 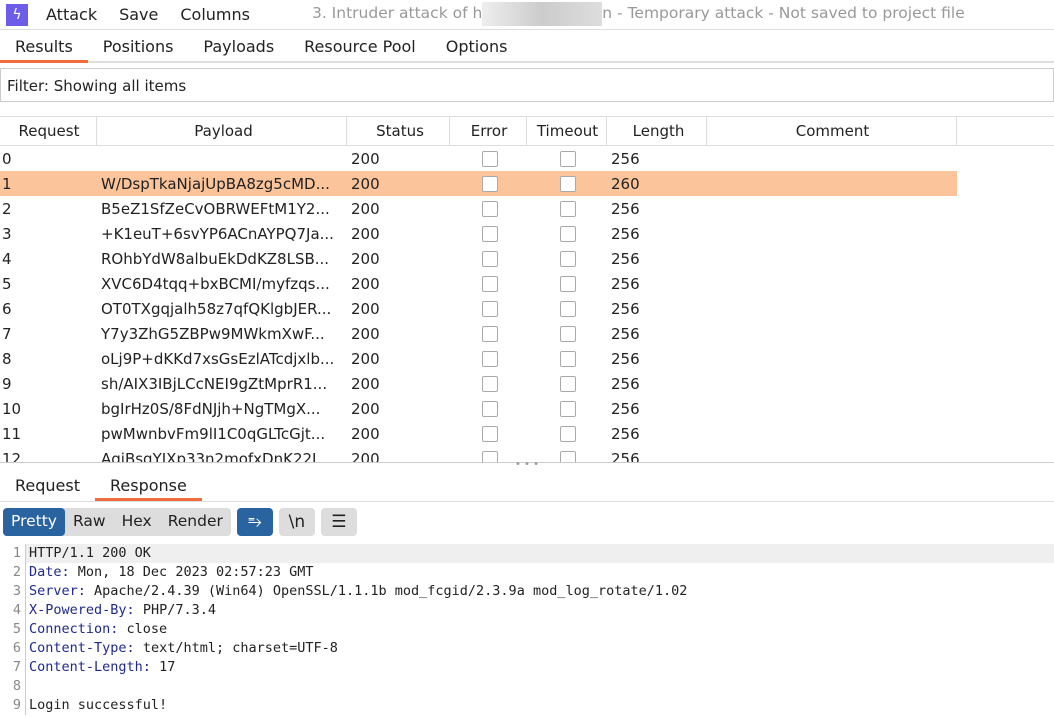 I want to click on cell-request: 5, so click(x=7, y=283).